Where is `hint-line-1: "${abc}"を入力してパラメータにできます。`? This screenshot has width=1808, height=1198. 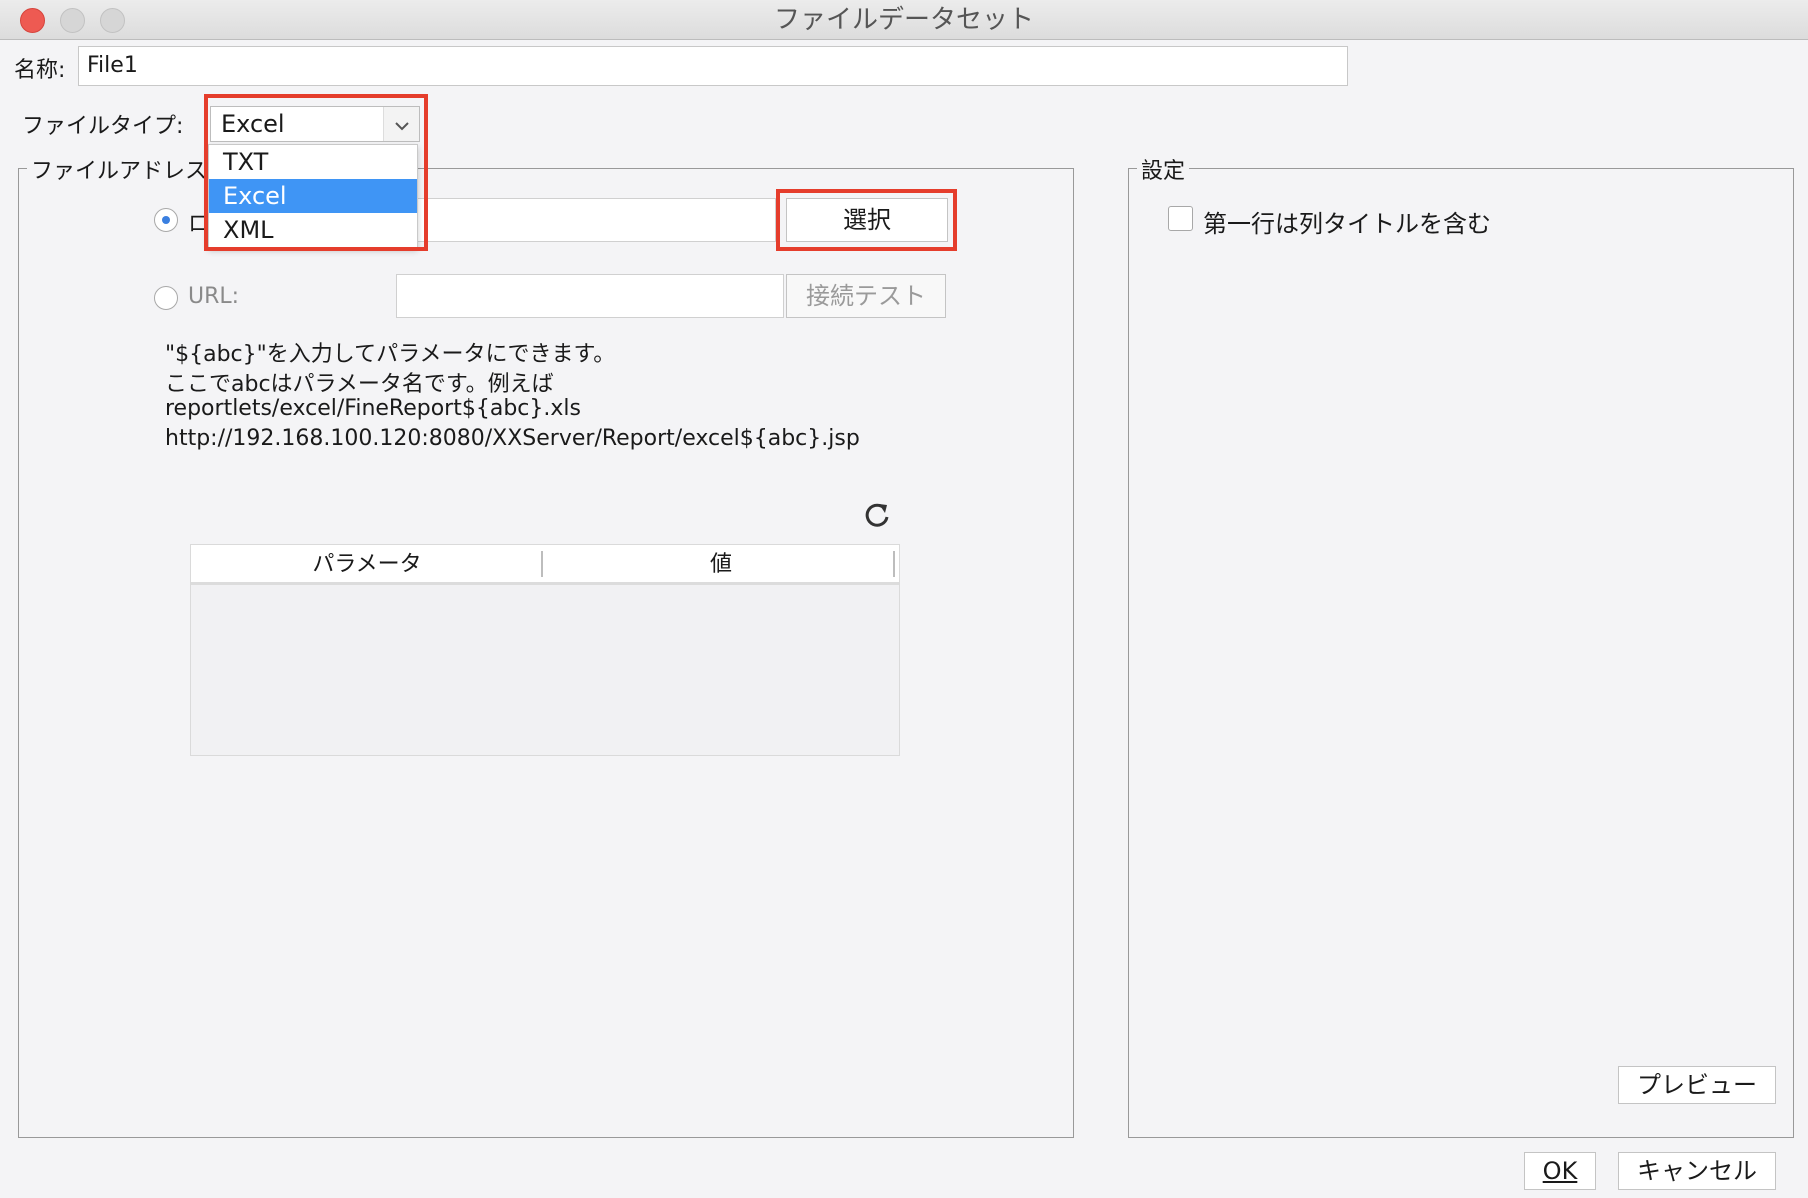 hint-line-1: "${abc}"を入力してパラメータにできます。 is located at coordinates (390, 354).